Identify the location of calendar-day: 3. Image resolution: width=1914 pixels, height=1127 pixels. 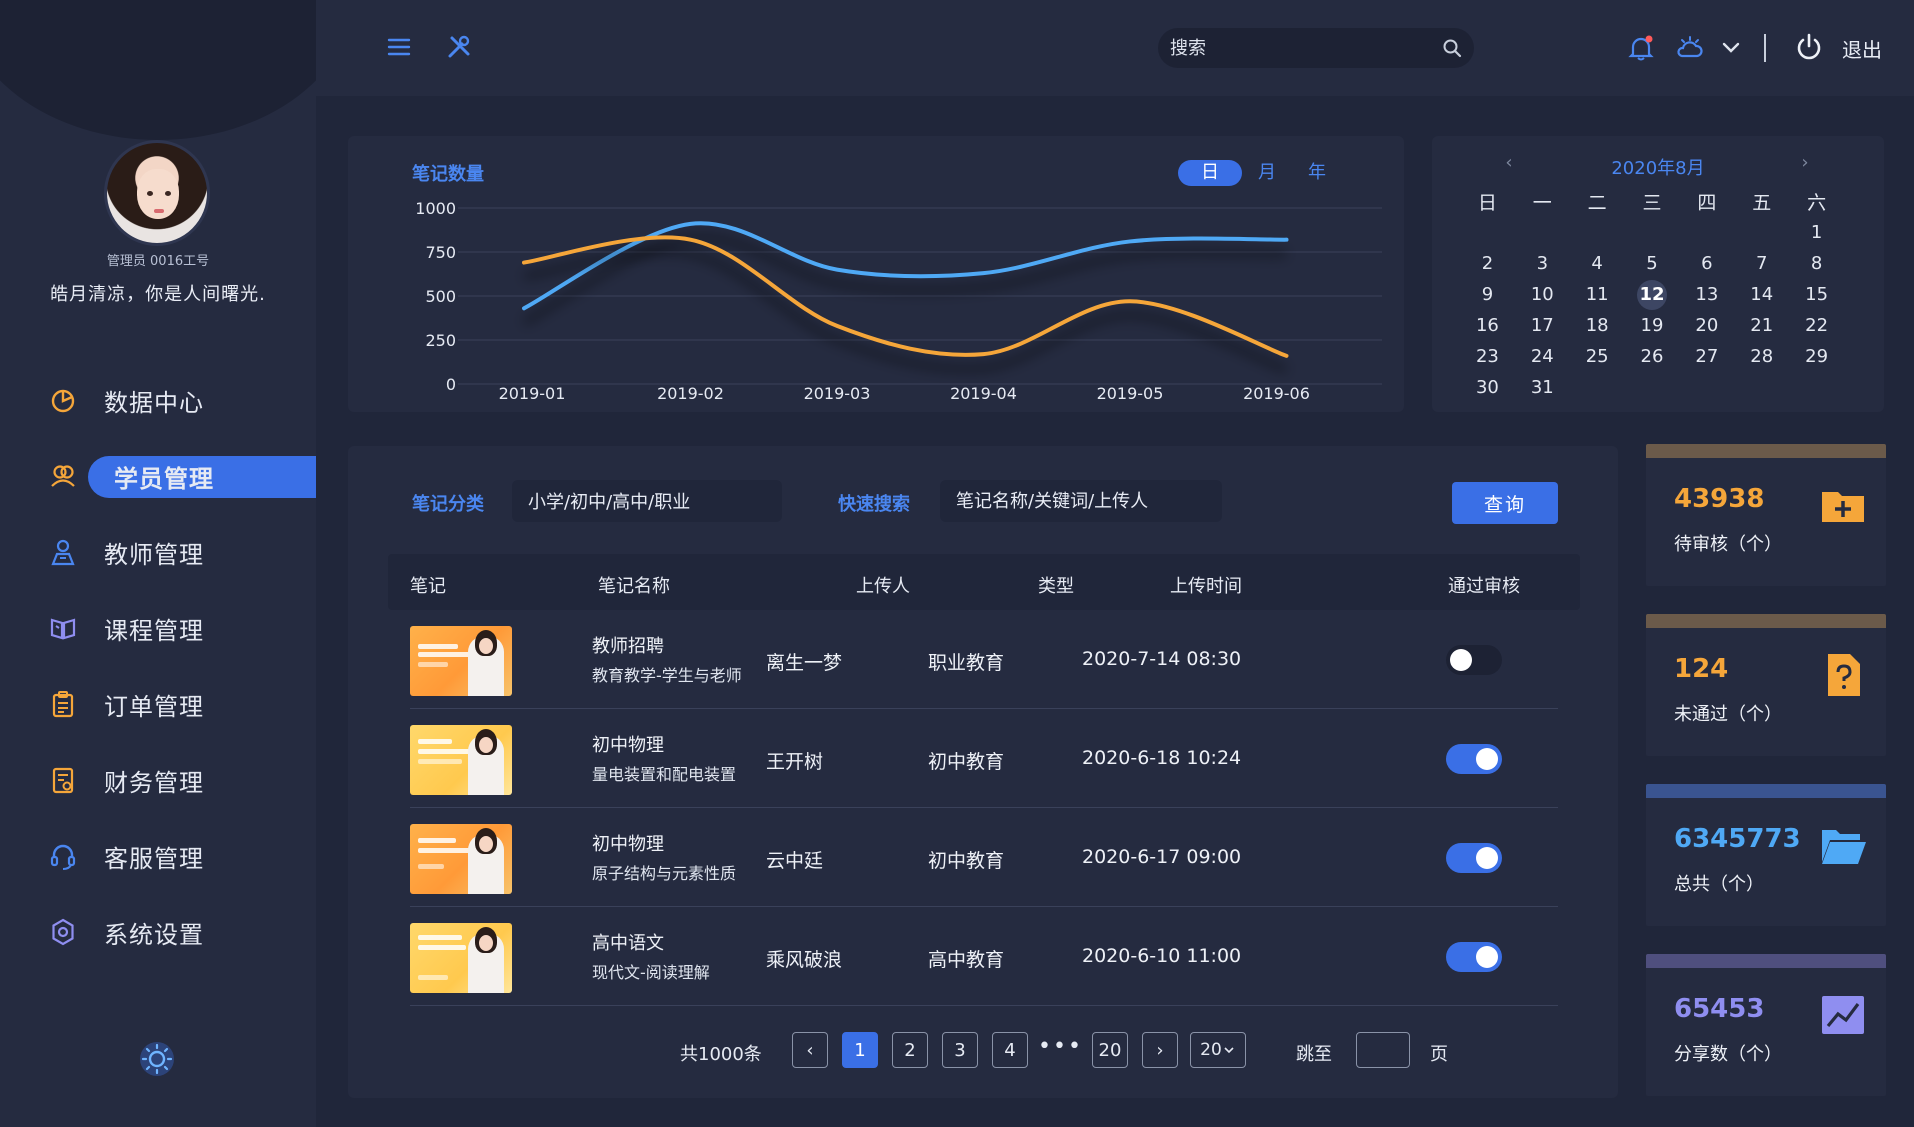
(1542, 263).